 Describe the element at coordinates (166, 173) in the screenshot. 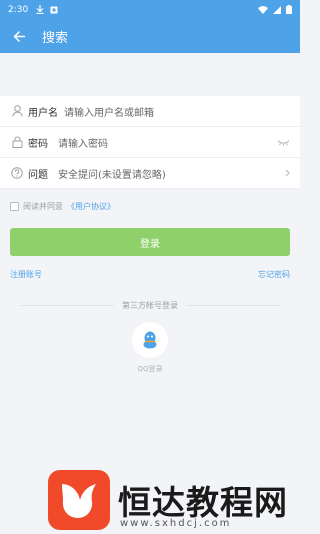

I see `question-select: 安全提问(未设置请忽略)` at that location.